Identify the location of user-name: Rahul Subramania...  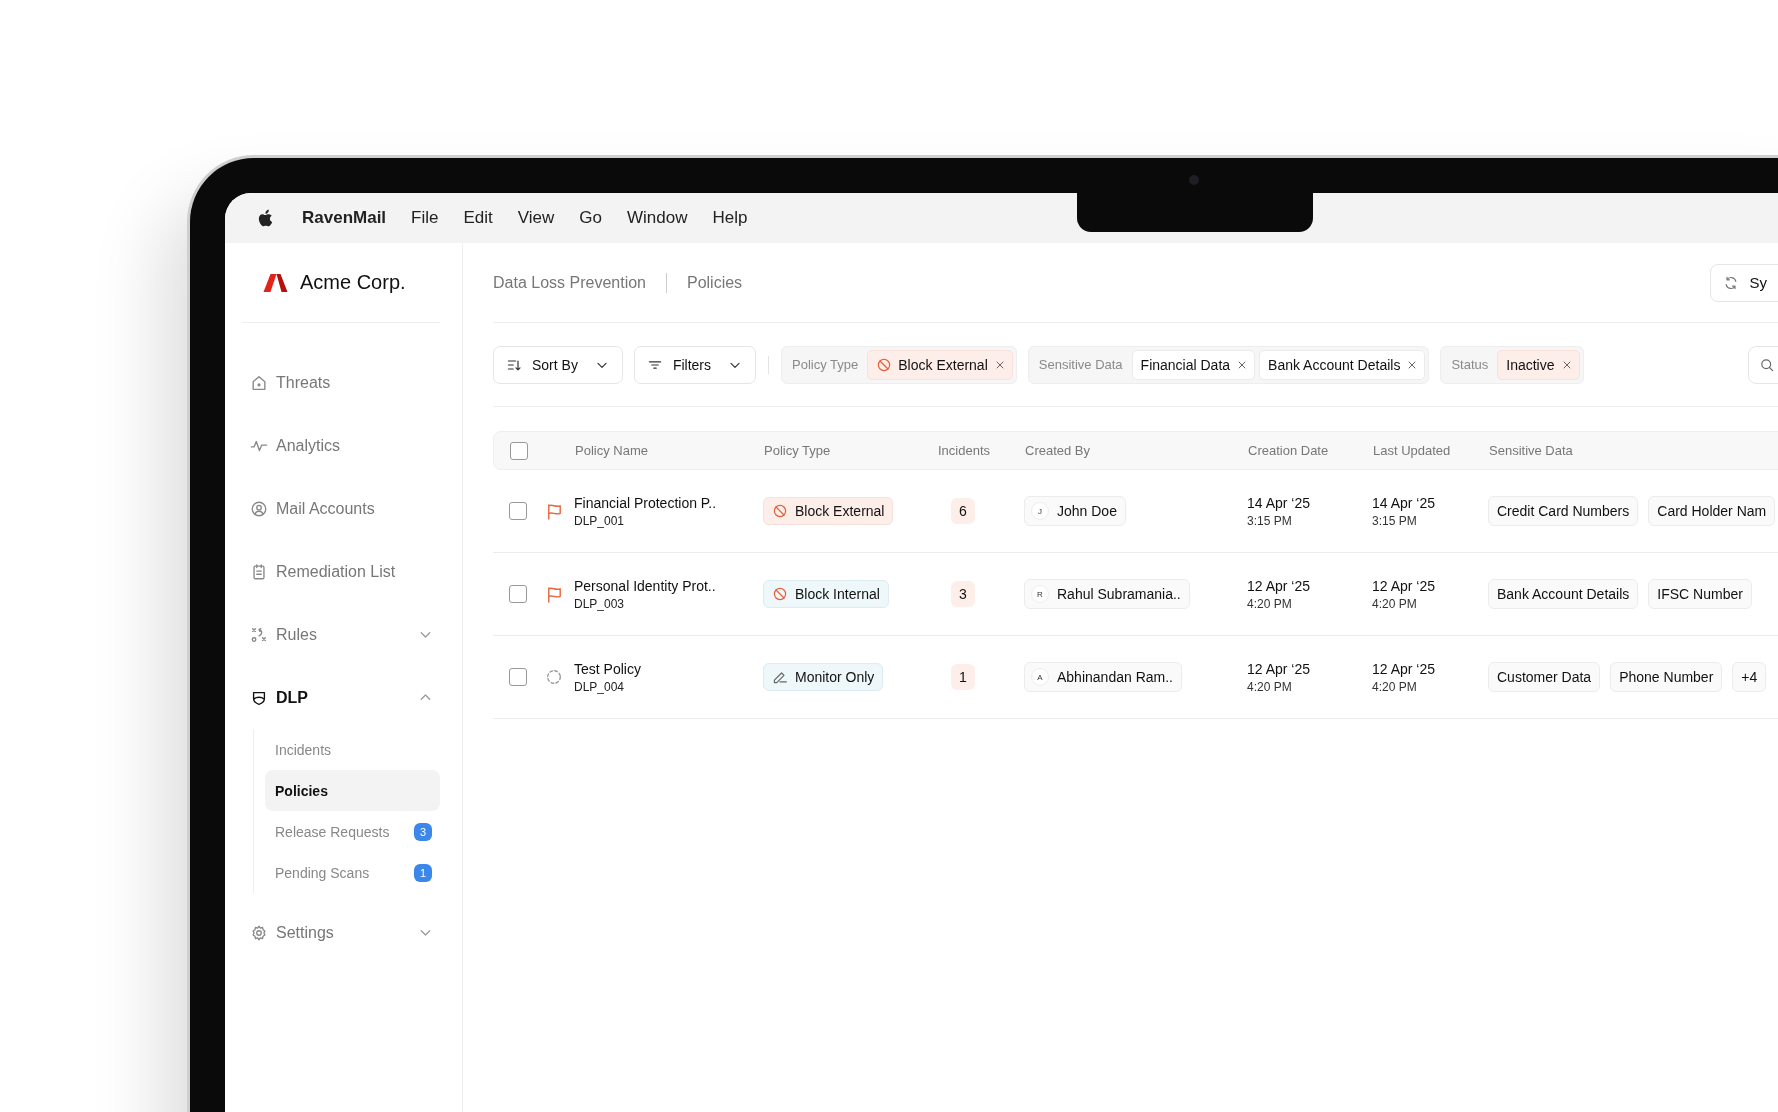
(1119, 594).